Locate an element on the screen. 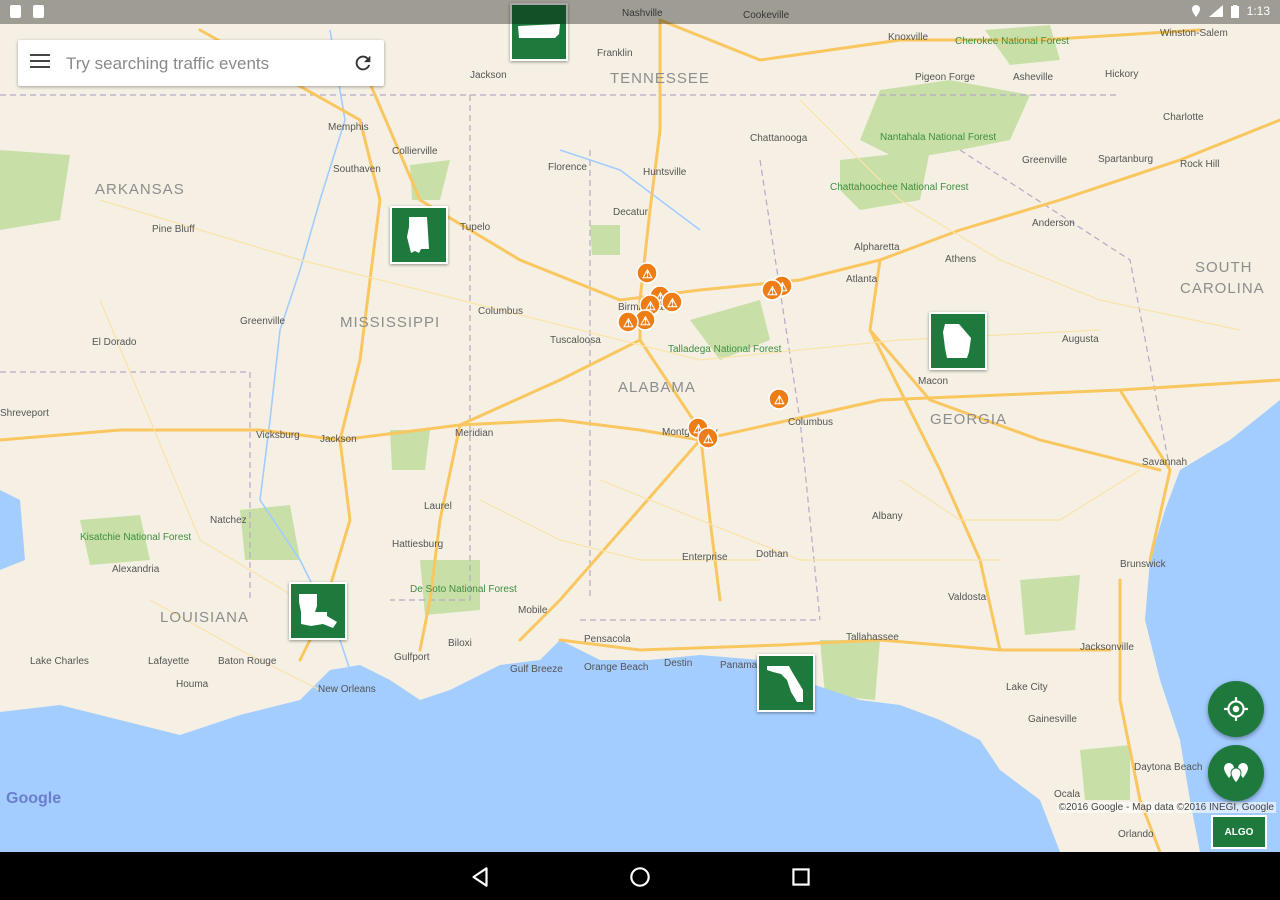 The image size is (1280, 900). city-label: Gulfport is located at coordinates (412, 657).